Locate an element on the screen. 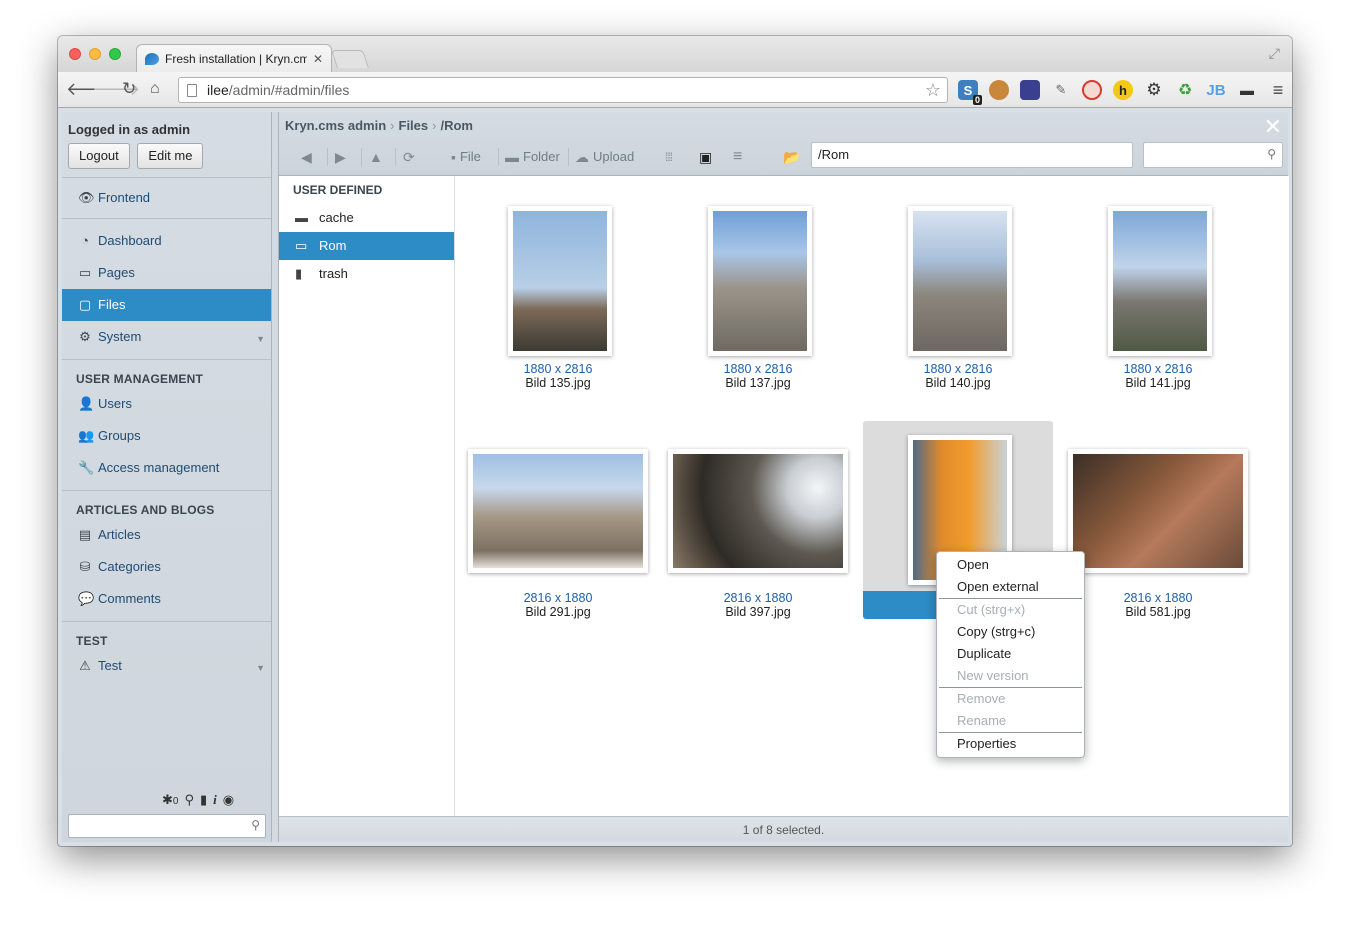  sidebar-search-input: ⚲ is located at coordinates (167, 826).